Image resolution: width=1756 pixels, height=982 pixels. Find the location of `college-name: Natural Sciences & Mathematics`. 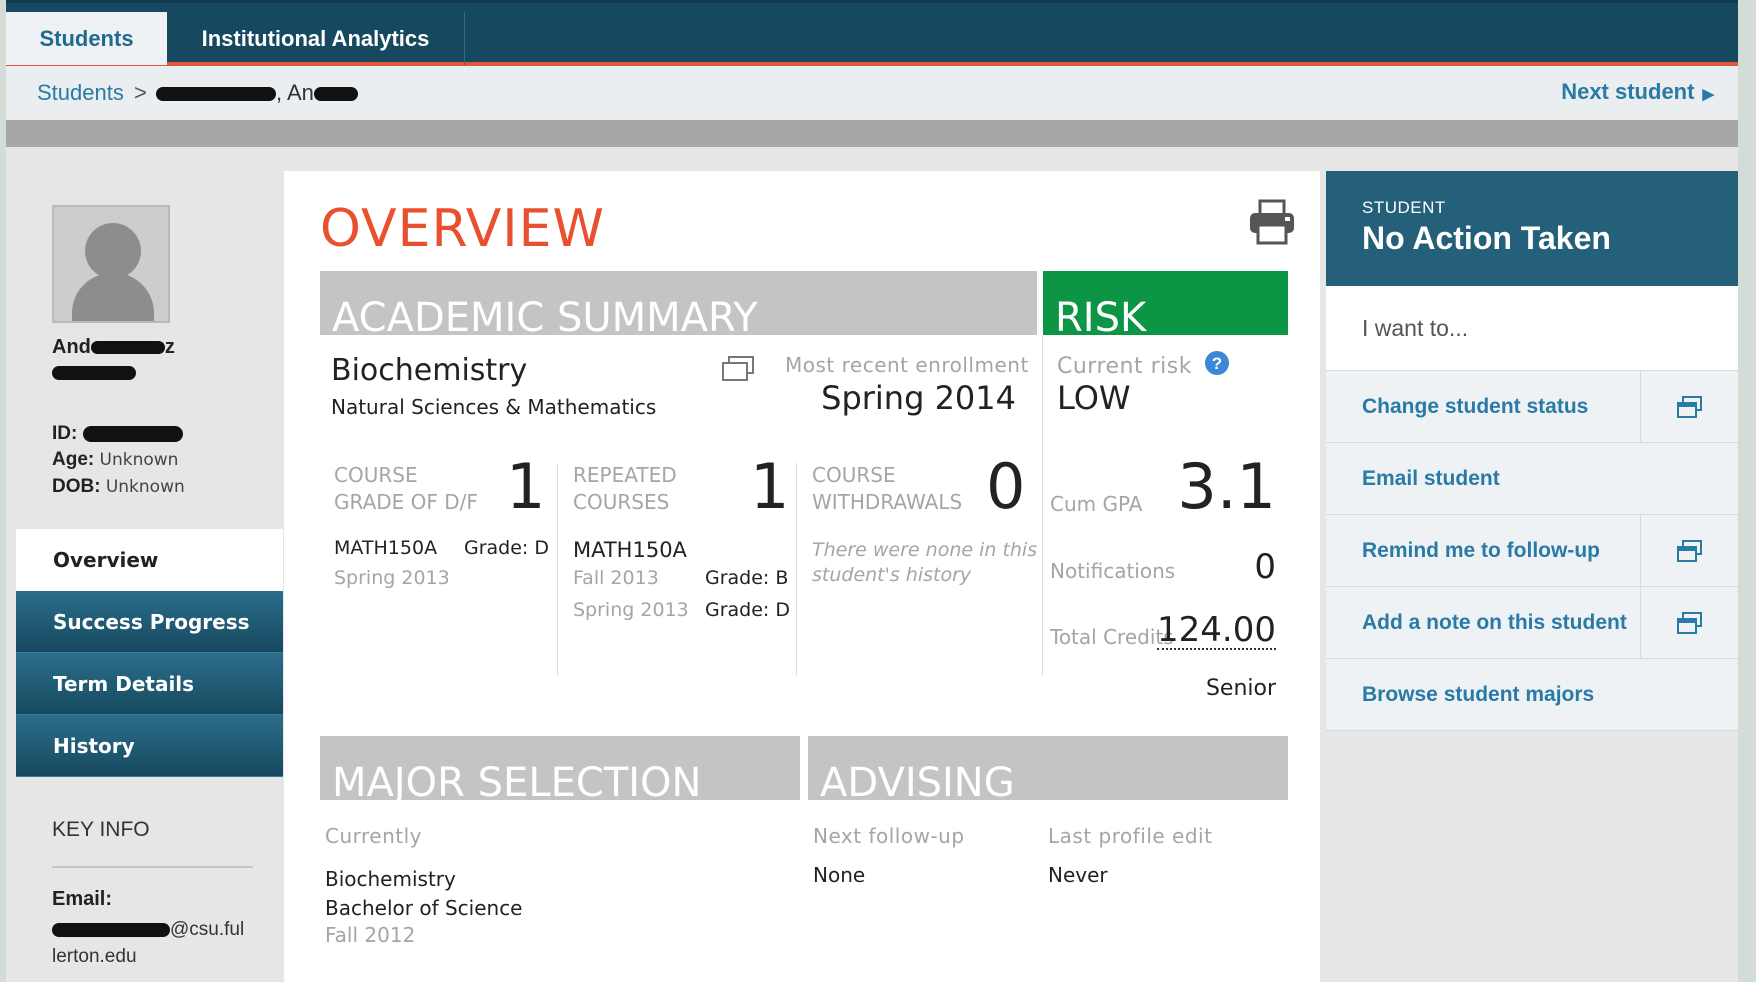

college-name: Natural Sciences & Mathematics is located at coordinates (494, 407).